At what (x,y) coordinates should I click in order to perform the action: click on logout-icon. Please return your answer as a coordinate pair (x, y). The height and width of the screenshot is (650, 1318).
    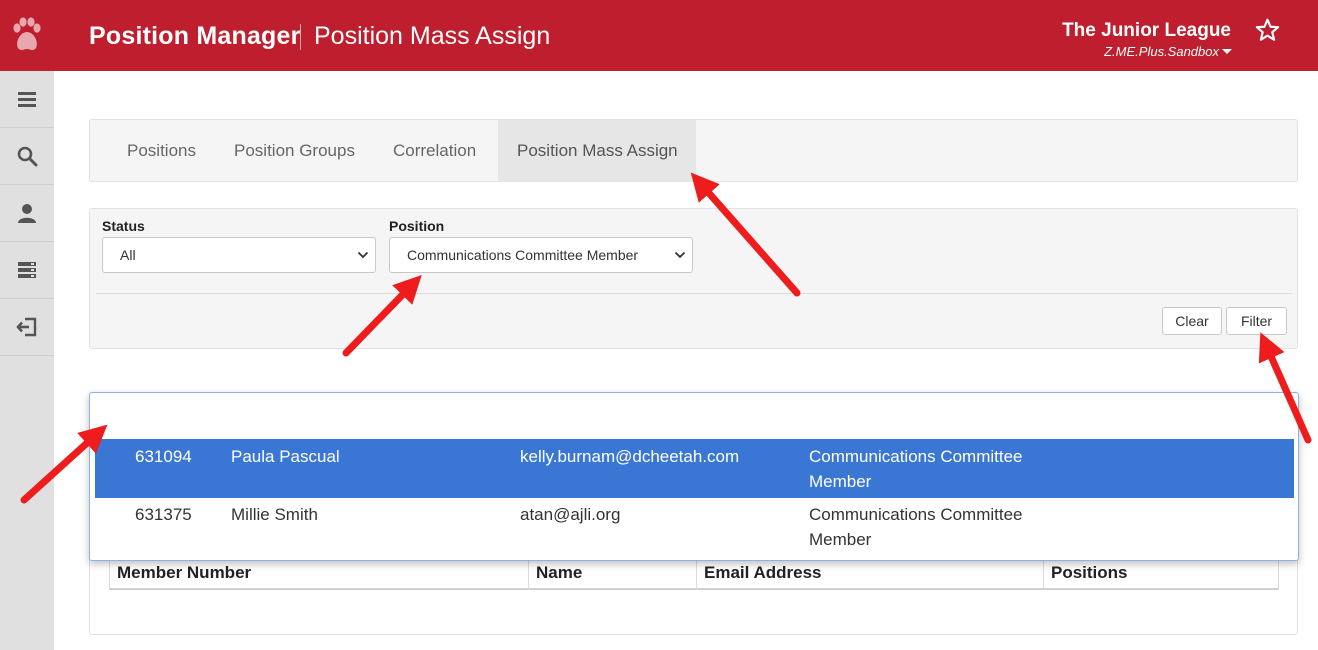
    Looking at the image, I should click on (26, 327).